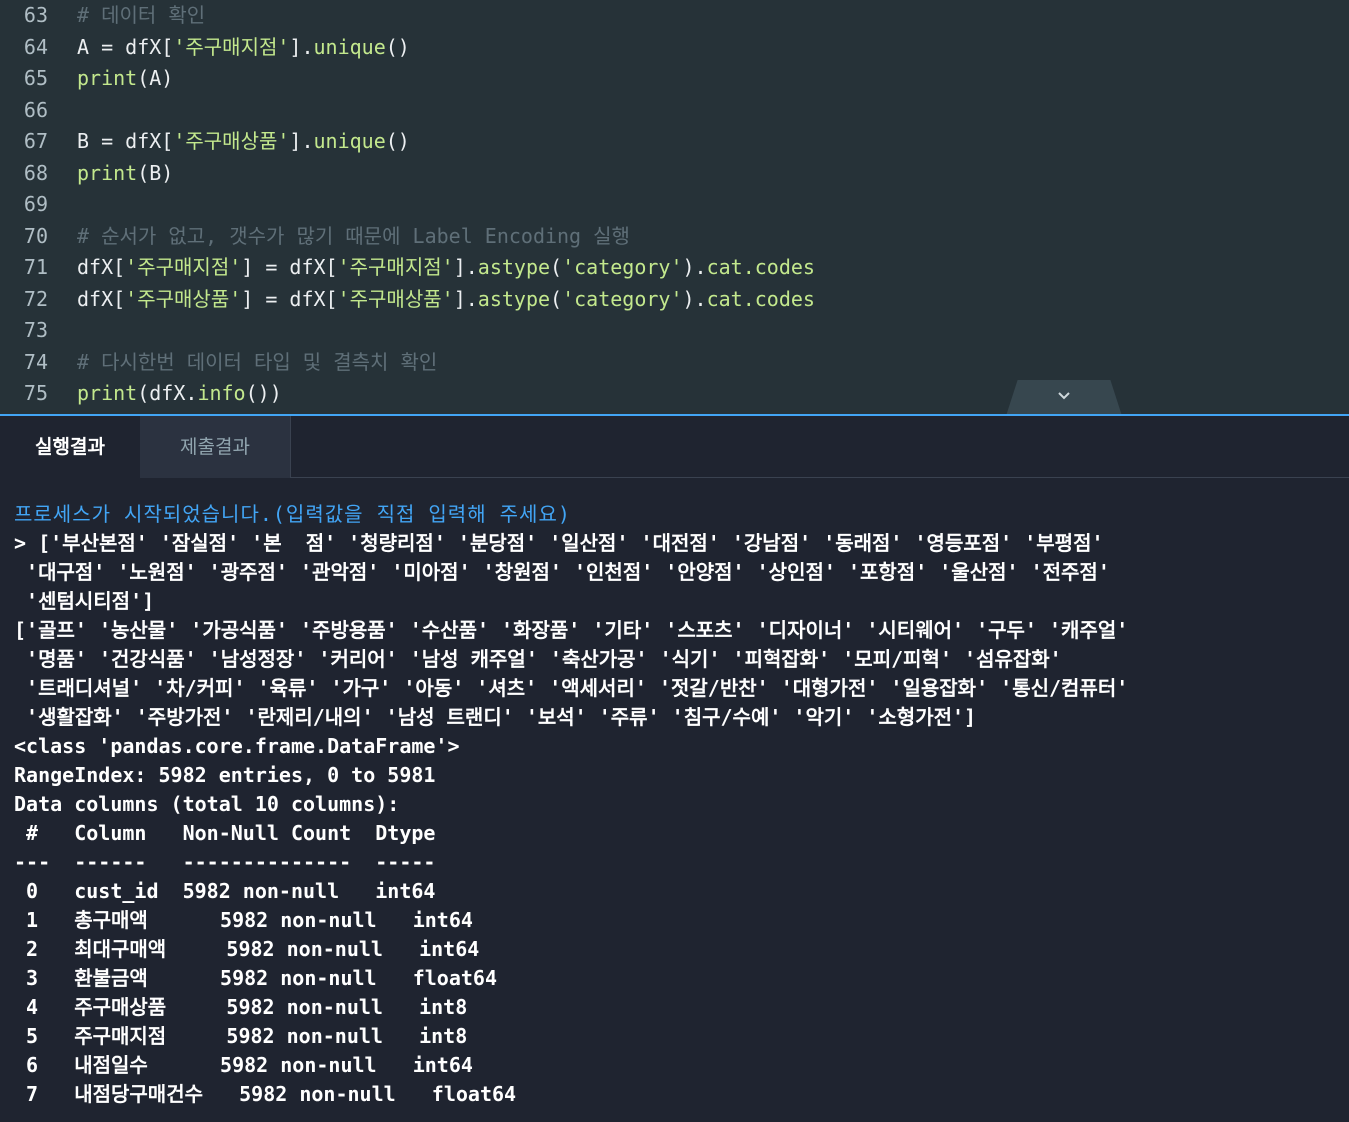 Image resolution: width=1349 pixels, height=1122 pixels. I want to click on code-token: # 다시한번 데이터 타입 및 결측치 확인, so click(257, 361).